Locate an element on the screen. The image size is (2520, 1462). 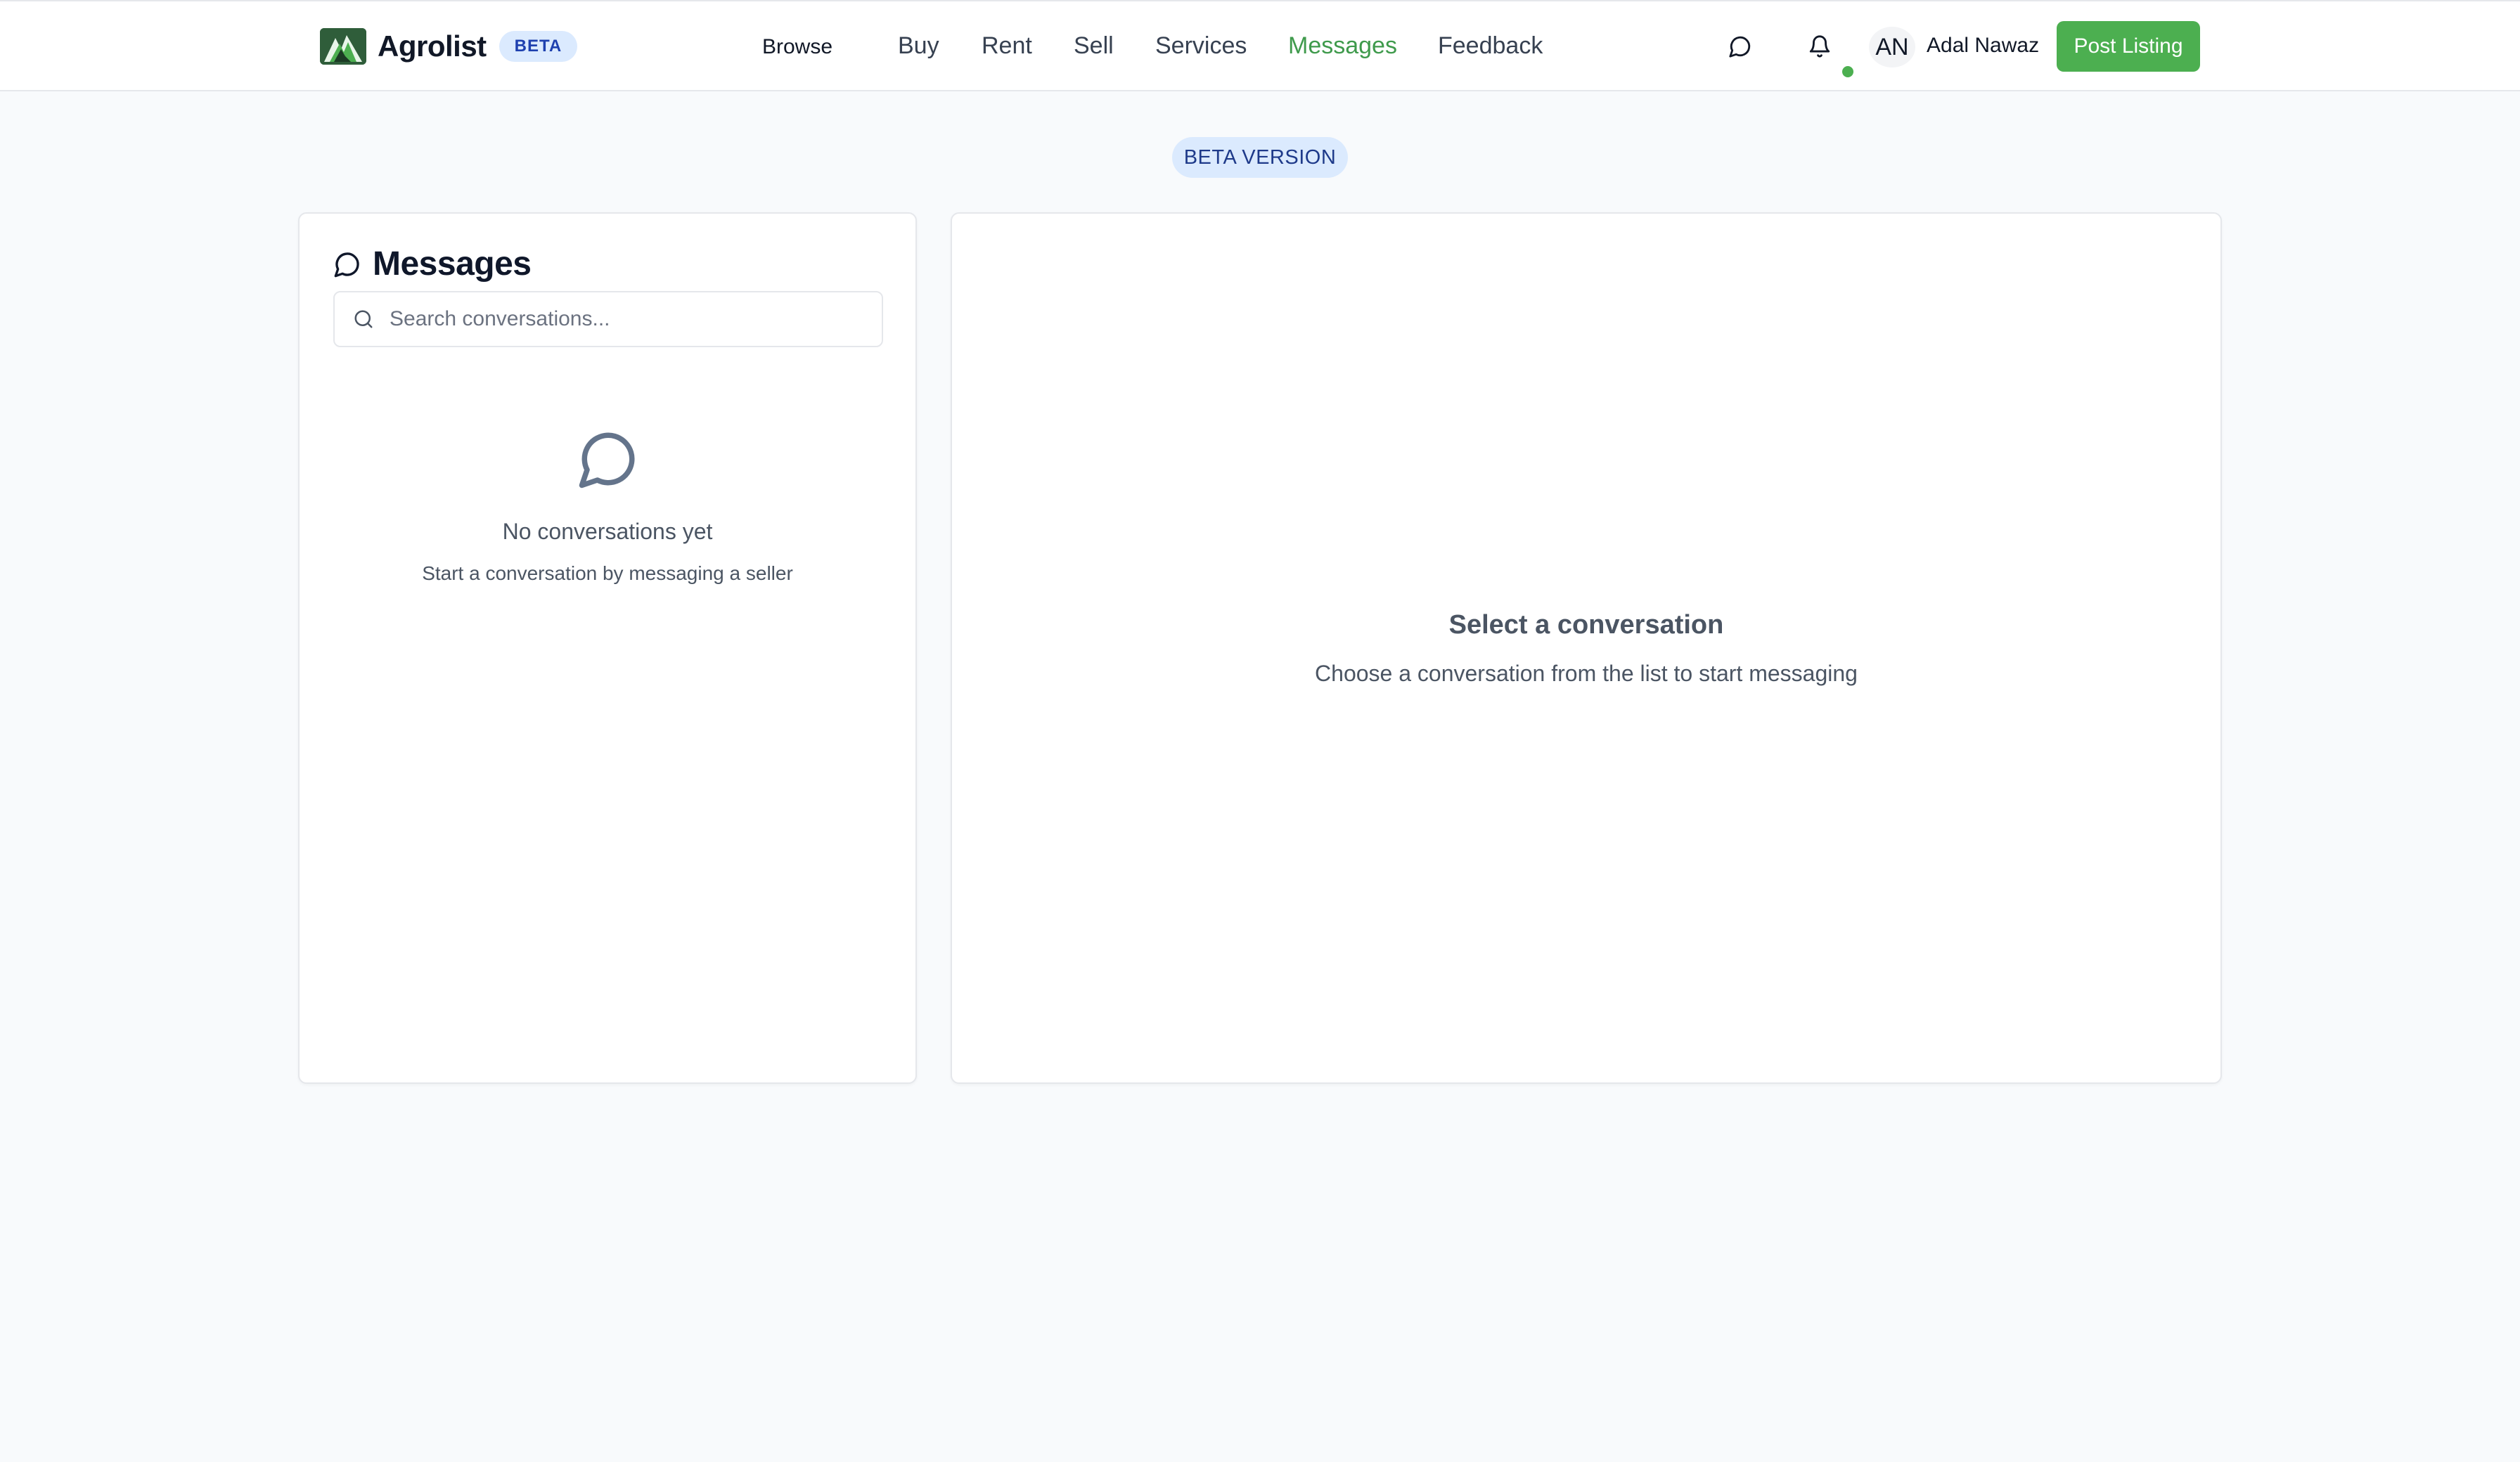
nav-services: Services is located at coordinates (1201, 46).